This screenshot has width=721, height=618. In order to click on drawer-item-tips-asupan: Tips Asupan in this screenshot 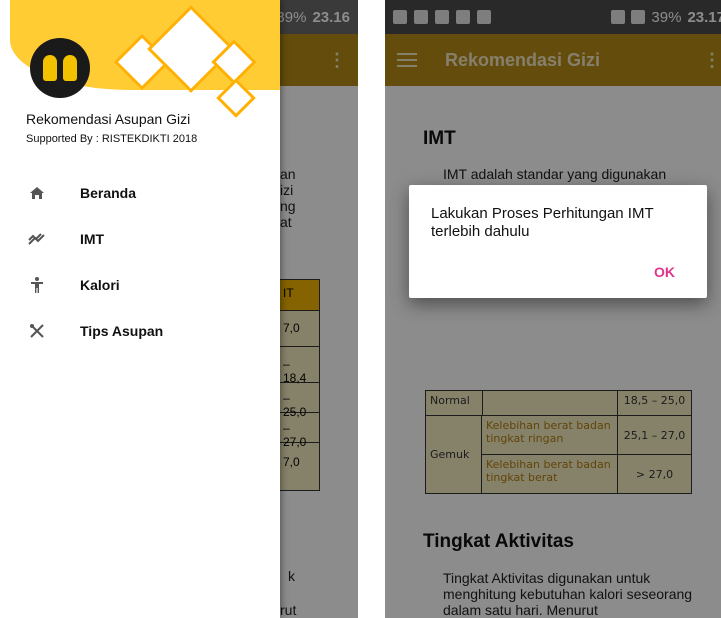, I will do `click(145, 331)`.